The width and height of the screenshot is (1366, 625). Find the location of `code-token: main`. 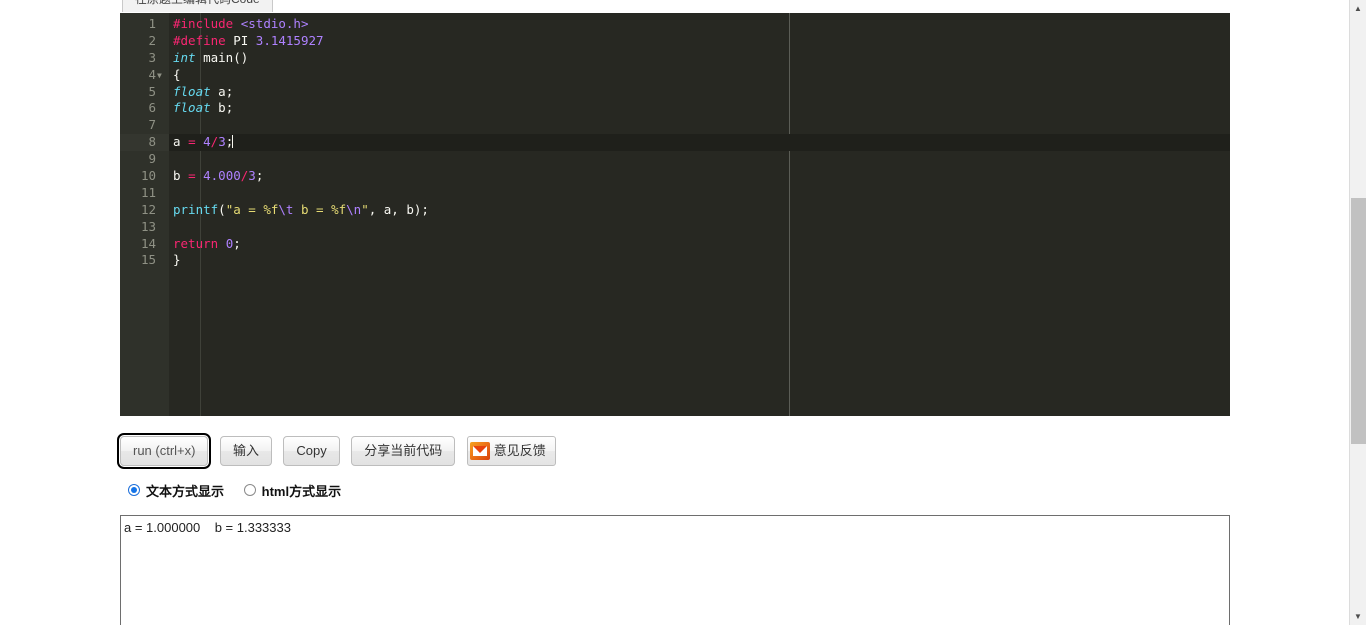

code-token: main is located at coordinates (218, 57).